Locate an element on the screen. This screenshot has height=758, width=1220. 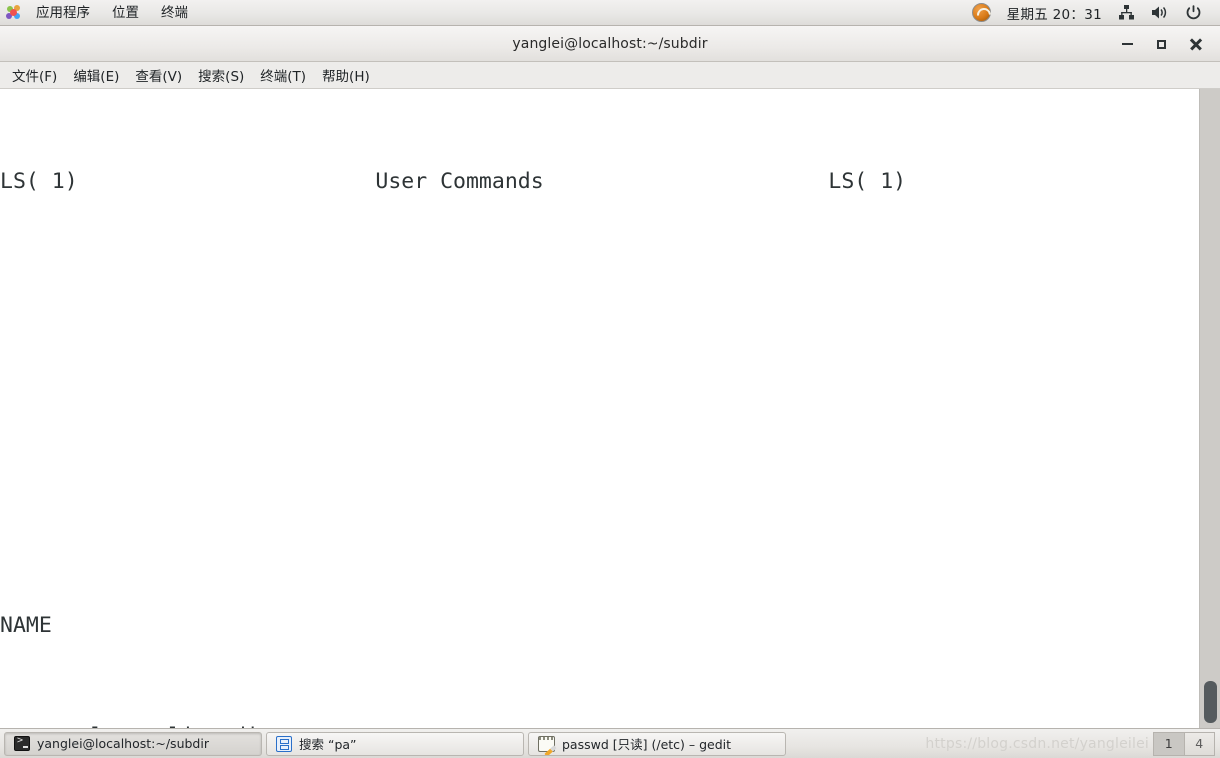
menu-terminal: 终端(T) is located at coordinates (283, 75).